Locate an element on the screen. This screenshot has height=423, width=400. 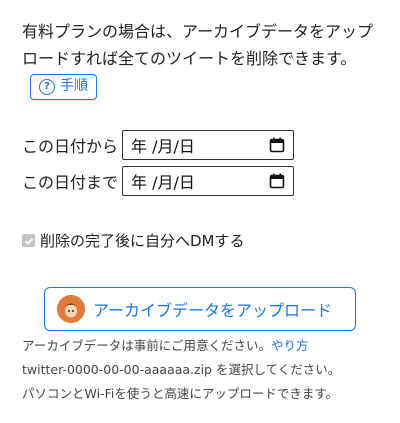
date-from-input: 年 /月/日 is located at coordinates (208, 145).